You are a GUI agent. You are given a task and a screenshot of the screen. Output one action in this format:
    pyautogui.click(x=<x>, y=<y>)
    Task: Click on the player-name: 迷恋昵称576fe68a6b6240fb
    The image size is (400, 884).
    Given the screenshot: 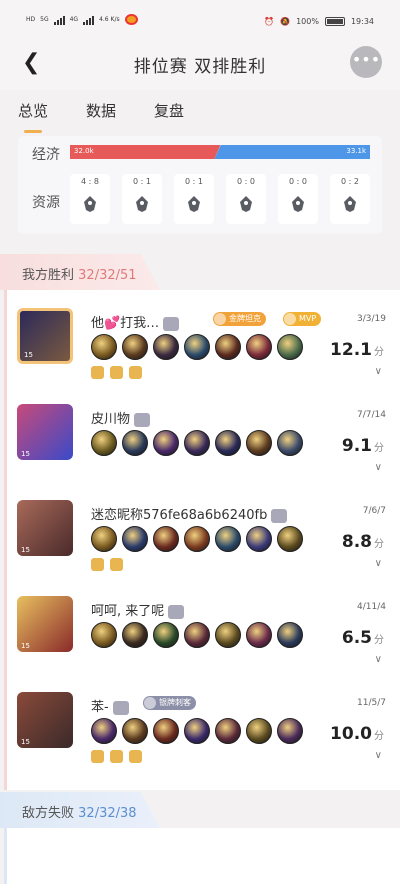 What is the action you would take?
    pyautogui.click(x=179, y=515)
    